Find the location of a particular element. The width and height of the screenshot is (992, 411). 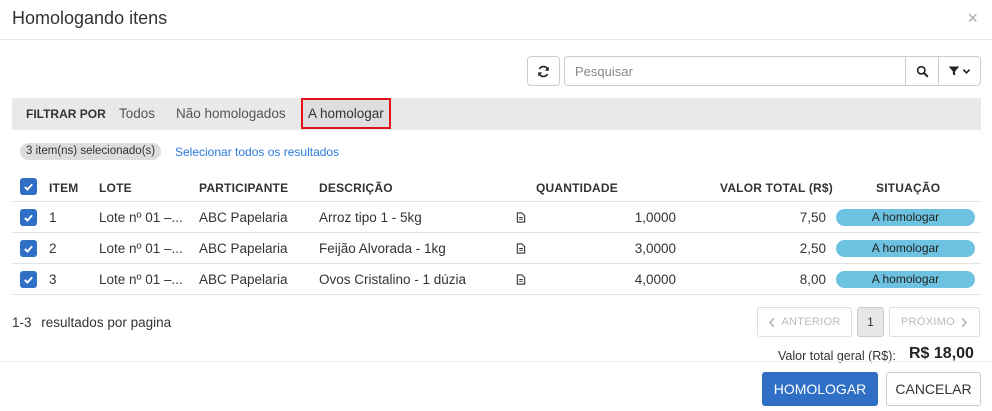

search-input is located at coordinates (735, 71).